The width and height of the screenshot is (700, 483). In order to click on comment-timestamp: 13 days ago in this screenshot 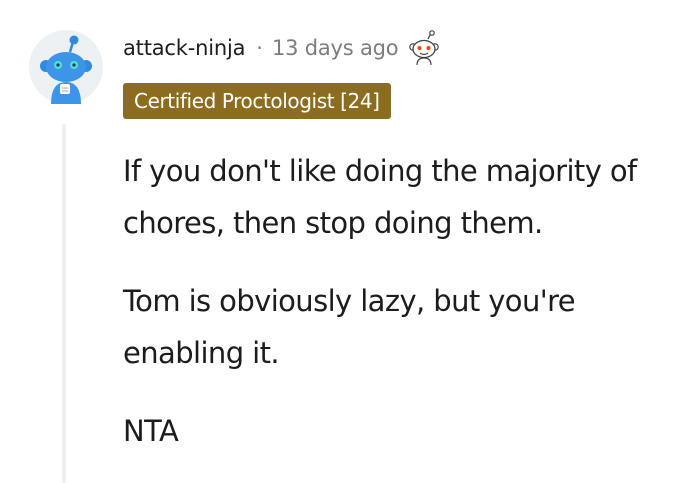, I will do `click(335, 48)`.